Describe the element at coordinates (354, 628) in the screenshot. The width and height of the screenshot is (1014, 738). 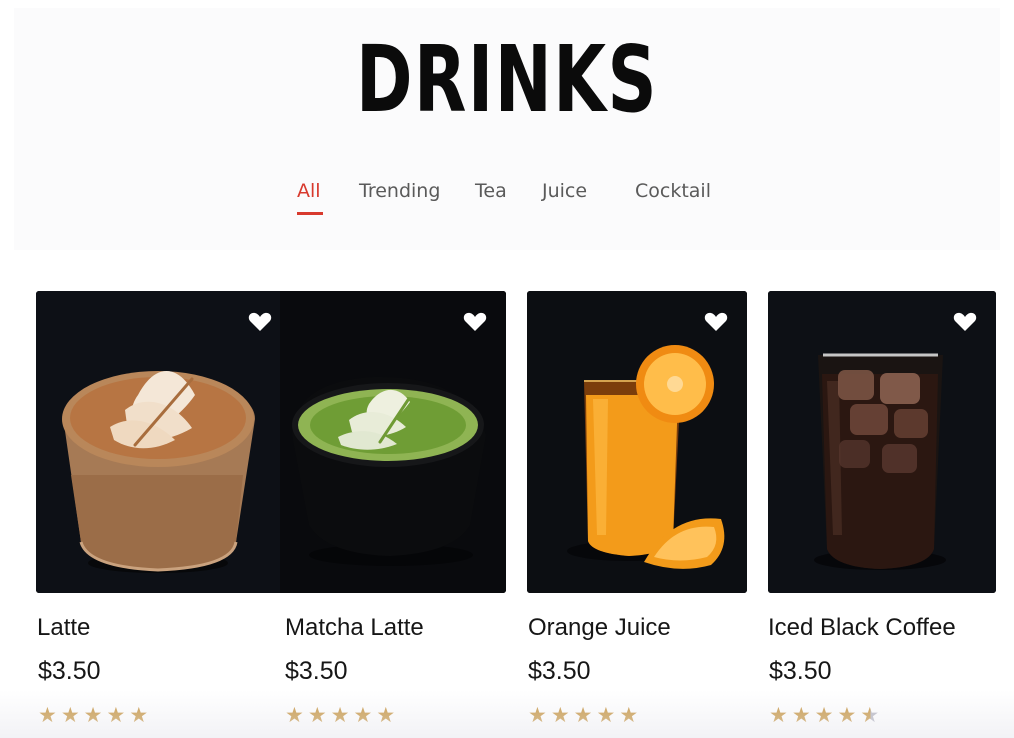
I see `product-name-matcha-latte: Matcha Latte` at that location.